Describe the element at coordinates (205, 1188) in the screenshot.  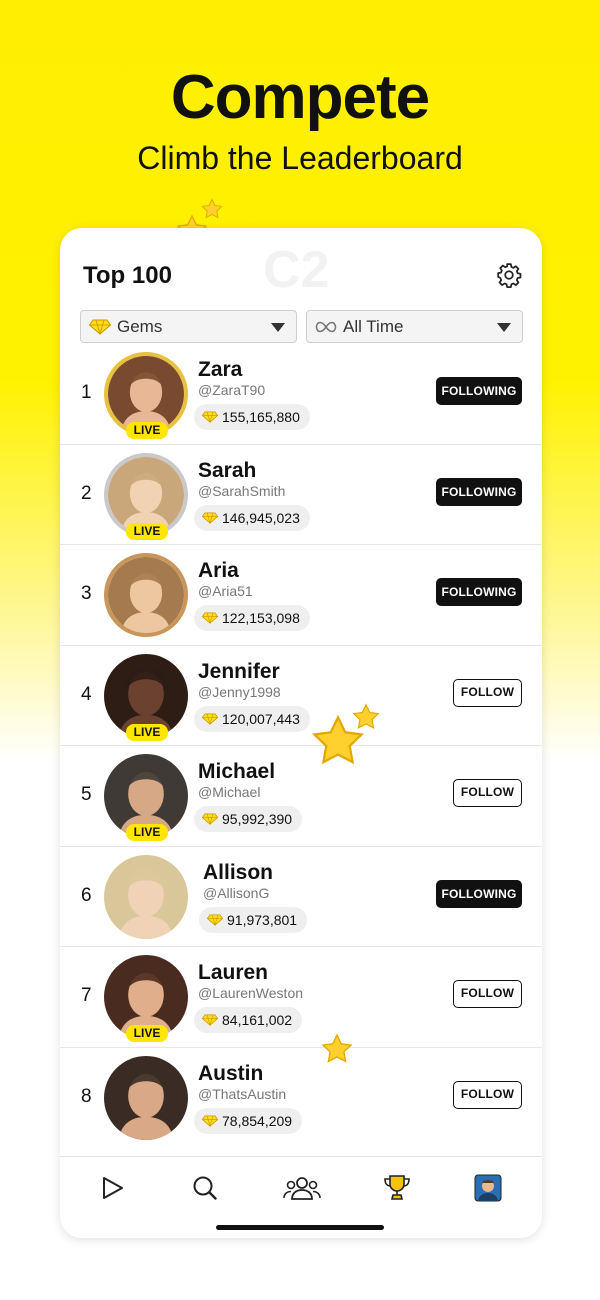
I see `search-icon` at that location.